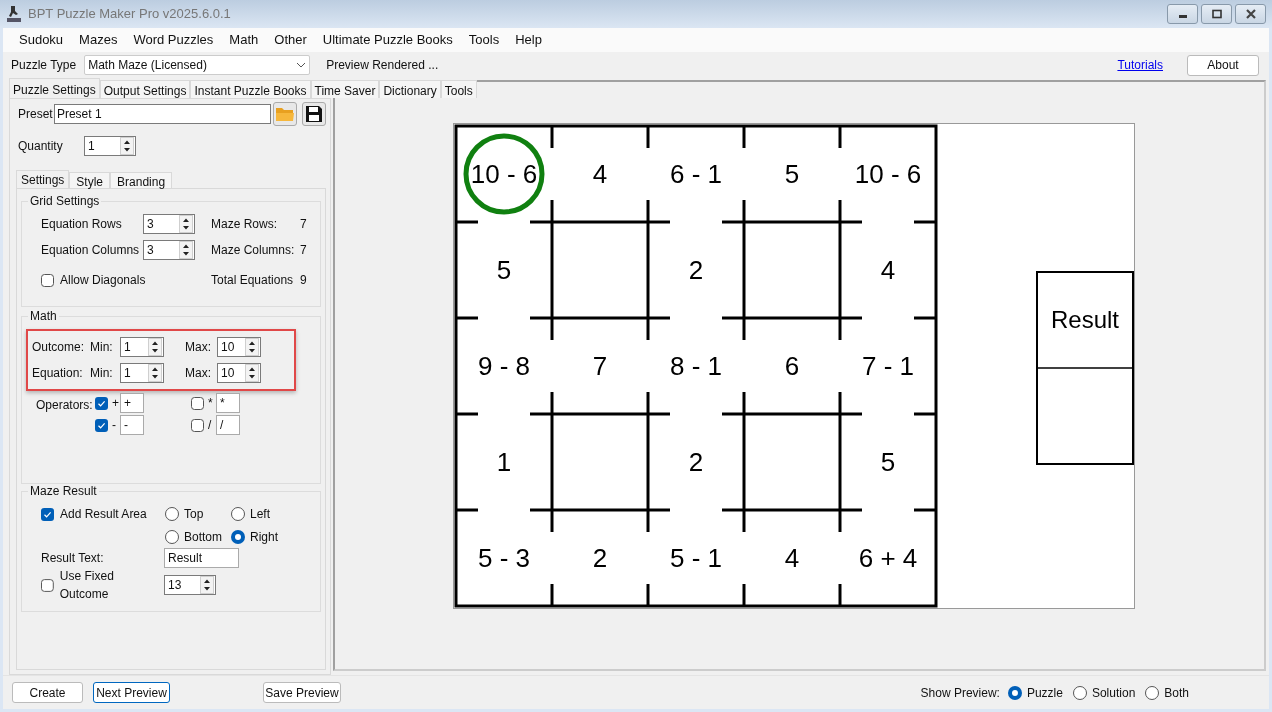  What do you see at coordinates (302, 692) in the screenshot?
I see `save-preview-button: Save Preview` at bounding box center [302, 692].